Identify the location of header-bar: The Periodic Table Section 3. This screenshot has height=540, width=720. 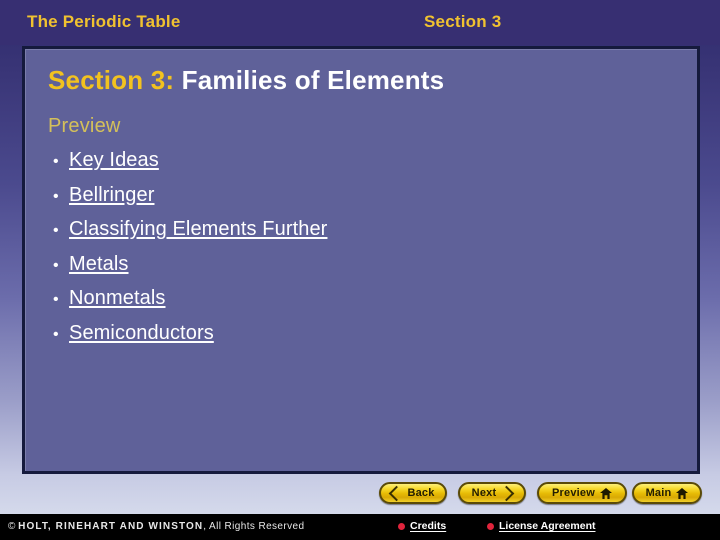
(360, 22).